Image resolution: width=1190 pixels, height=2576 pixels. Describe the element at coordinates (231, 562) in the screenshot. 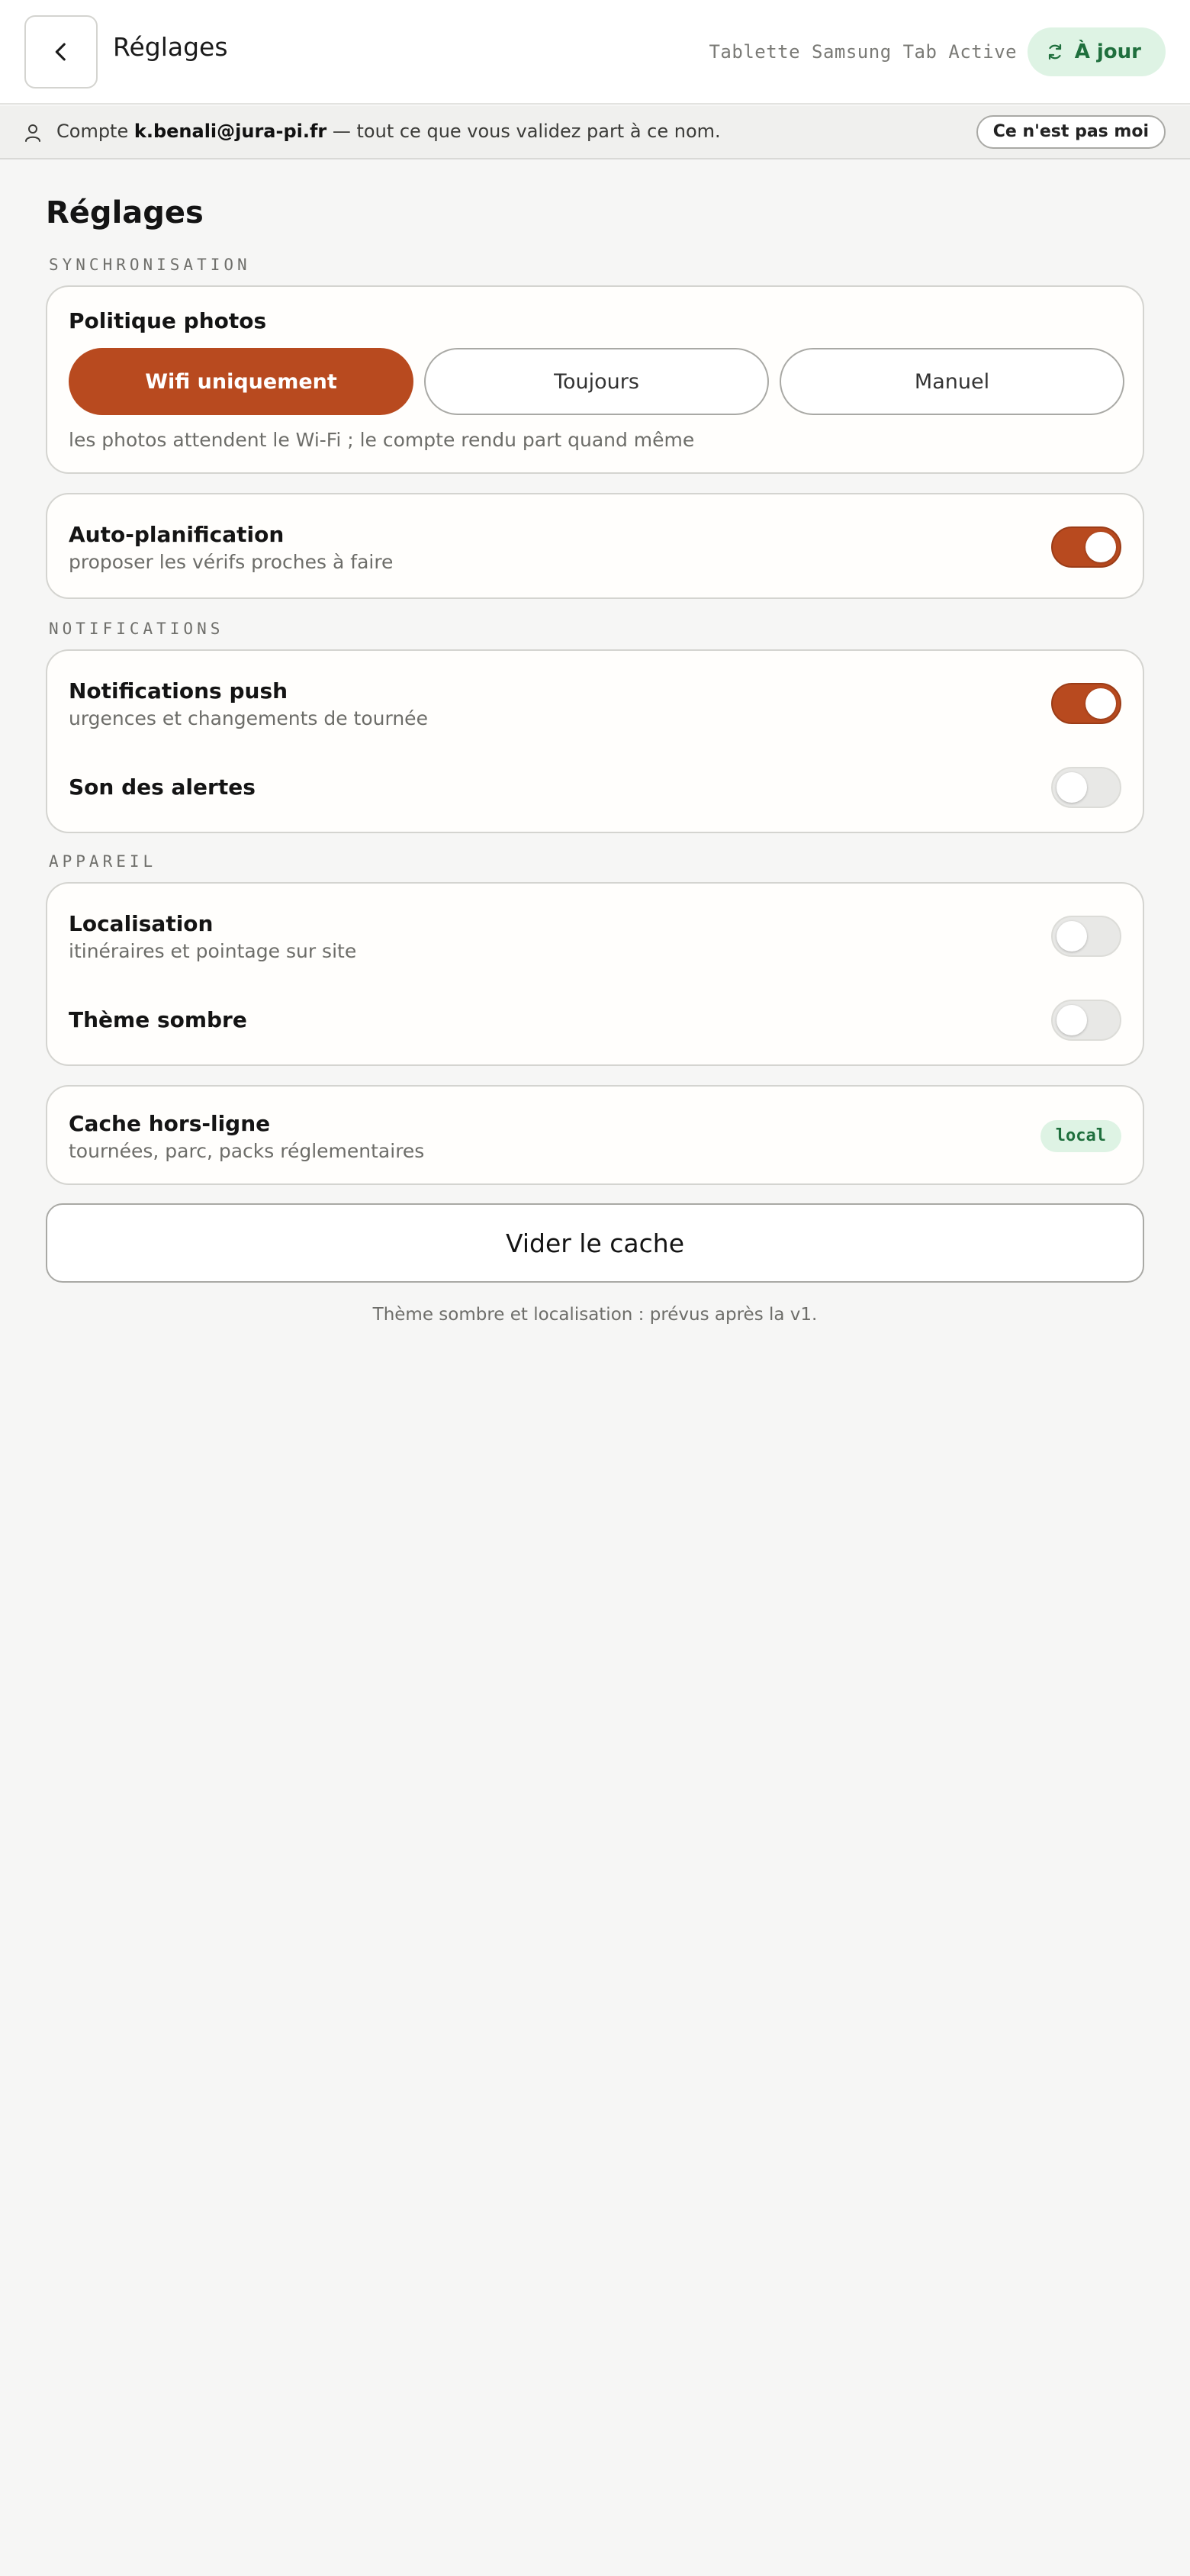

I see `auto-planning-subtitle: proposer les vérifs proches à faire` at that location.